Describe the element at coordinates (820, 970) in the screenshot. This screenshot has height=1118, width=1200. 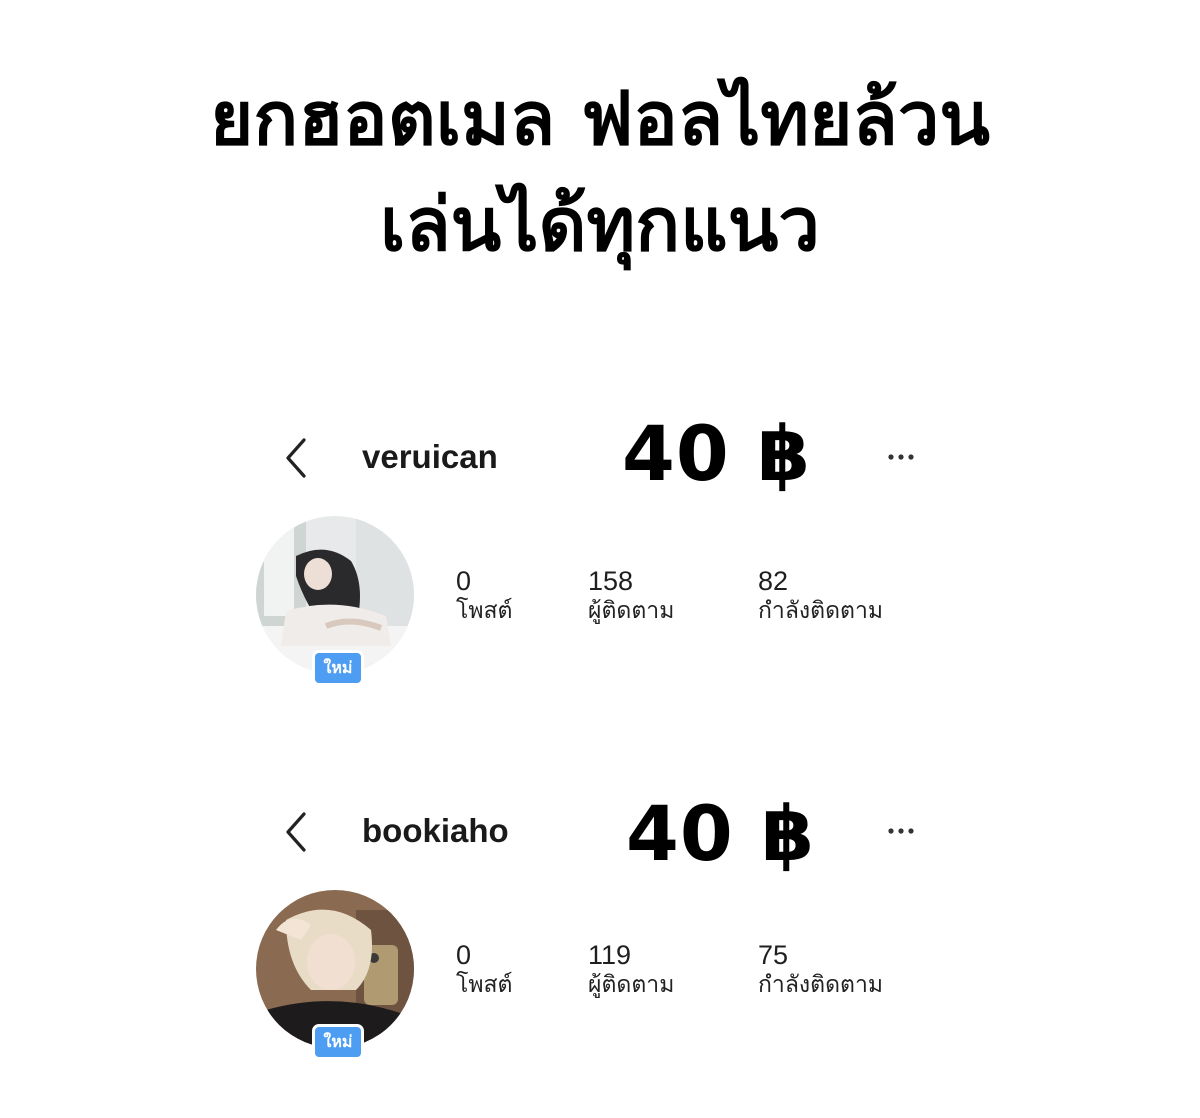
I see `stat-following: 75 กำลังติดตาม` at that location.